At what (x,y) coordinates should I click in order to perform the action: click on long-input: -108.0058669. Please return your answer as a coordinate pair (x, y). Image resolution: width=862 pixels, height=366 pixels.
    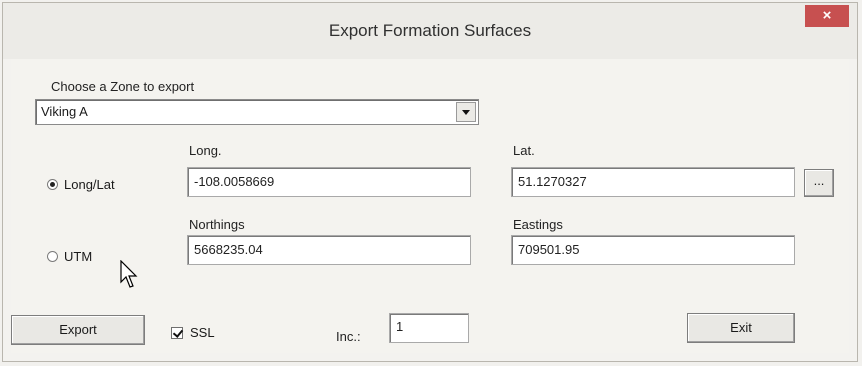
    Looking at the image, I should click on (329, 182).